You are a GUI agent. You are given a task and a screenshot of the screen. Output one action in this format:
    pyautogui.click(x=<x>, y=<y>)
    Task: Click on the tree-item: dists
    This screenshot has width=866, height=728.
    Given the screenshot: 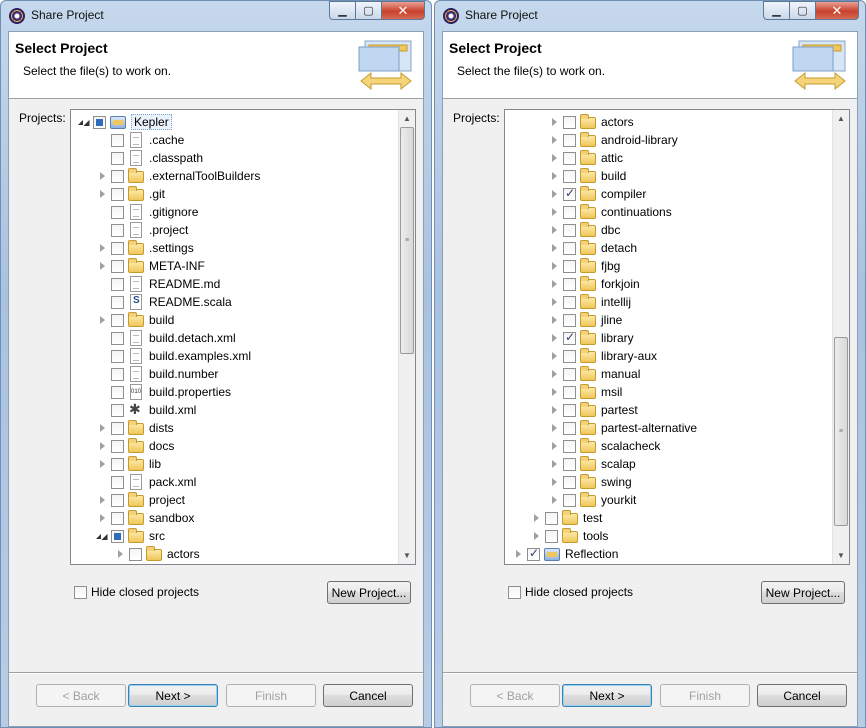 What is the action you would take?
    pyautogui.click(x=234, y=428)
    